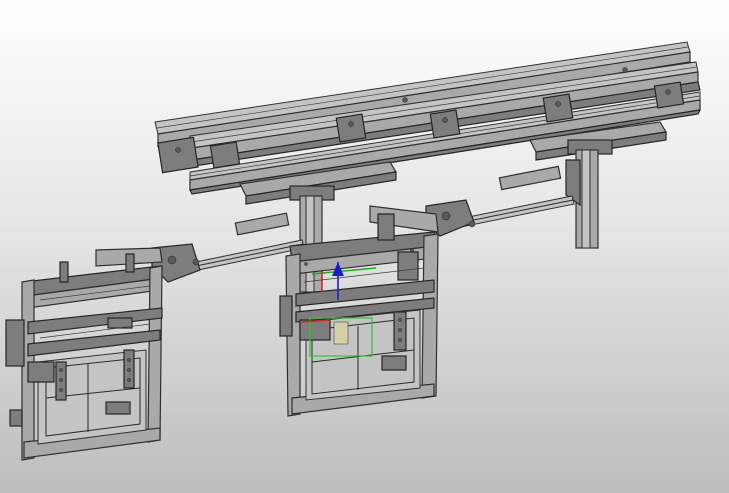  What do you see at coordinates (341, 333) in the screenshot?
I see `gizmo-origin-plate` at bounding box center [341, 333].